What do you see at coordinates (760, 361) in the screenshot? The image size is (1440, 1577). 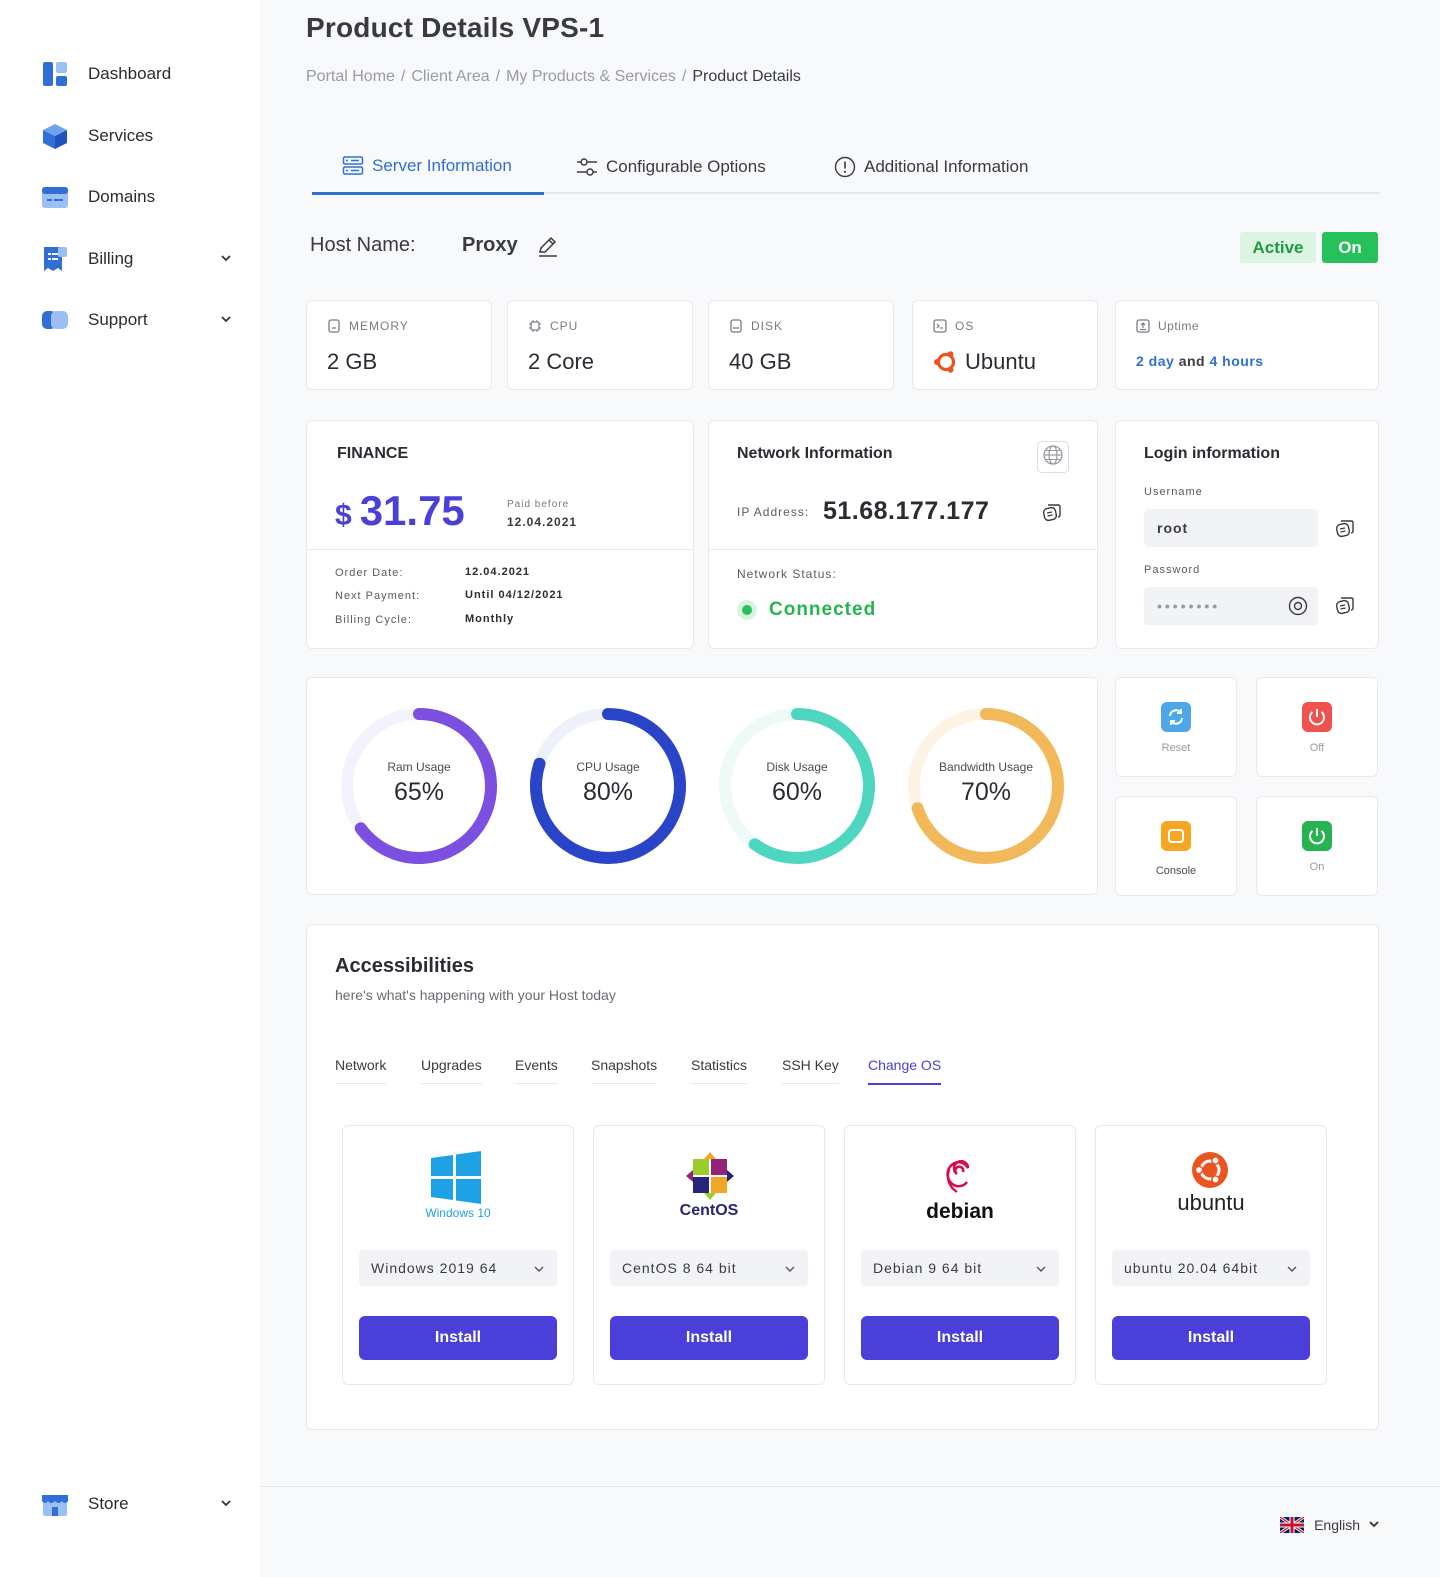 I see `disk-value: 40 GB` at bounding box center [760, 361].